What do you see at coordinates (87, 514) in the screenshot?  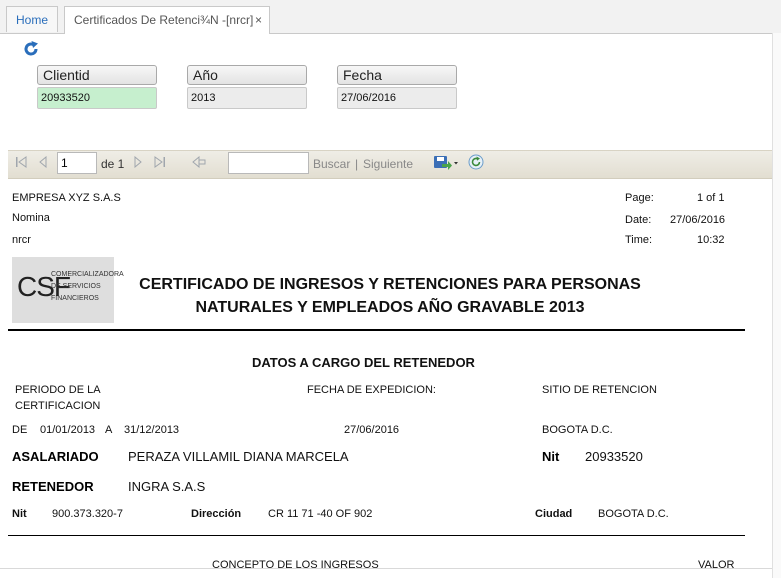 I see `retenedor-nit: 900.373.320-7` at bounding box center [87, 514].